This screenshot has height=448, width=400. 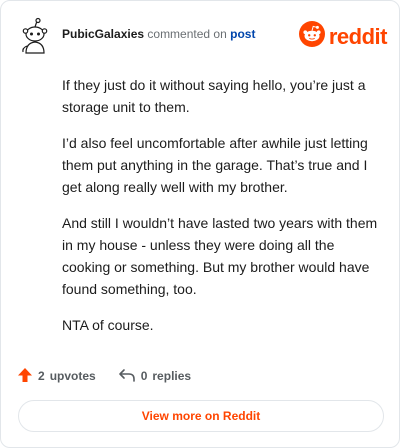 What do you see at coordinates (103, 34) in the screenshot?
I see `comment-author: PubicGalaxies` at bounding box center [103, 34].